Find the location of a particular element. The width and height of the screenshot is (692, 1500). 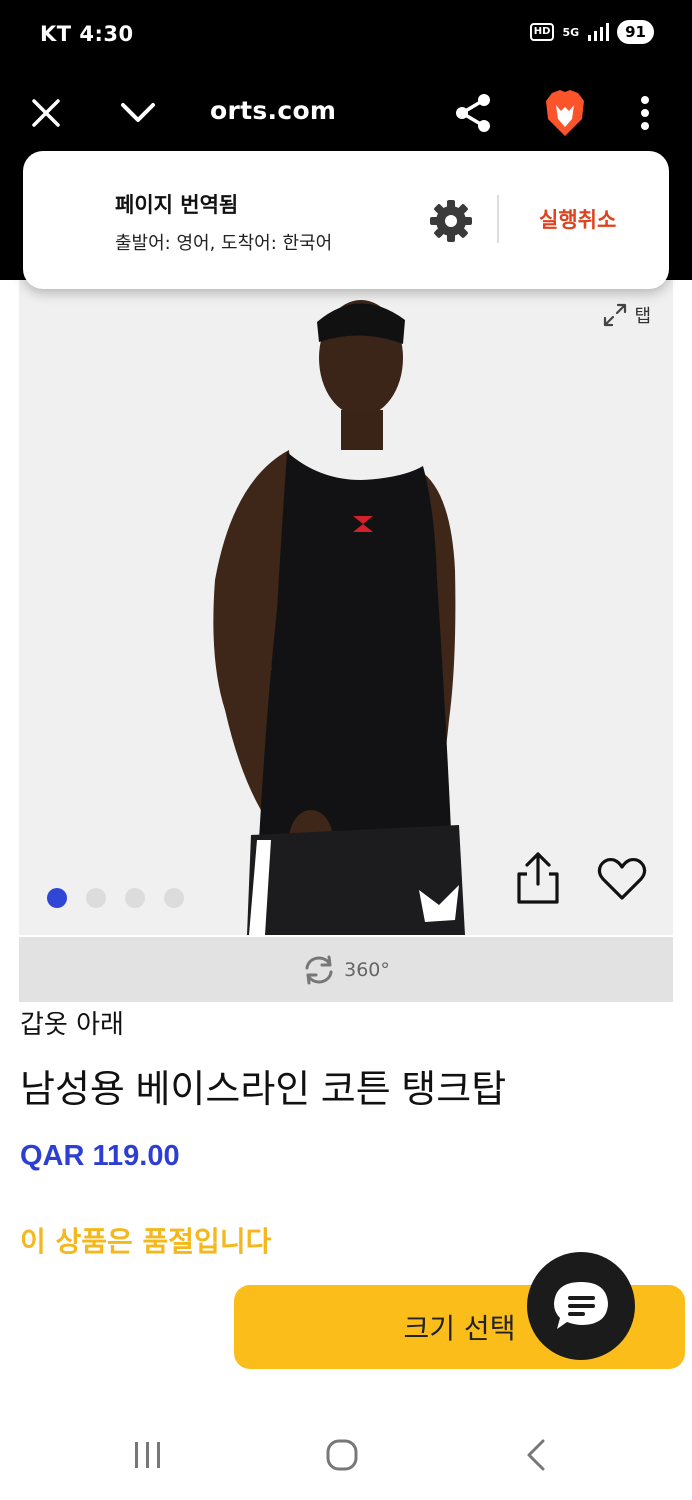

translation-title: 페이지 번역됨 is located at coordinates (177, 205).